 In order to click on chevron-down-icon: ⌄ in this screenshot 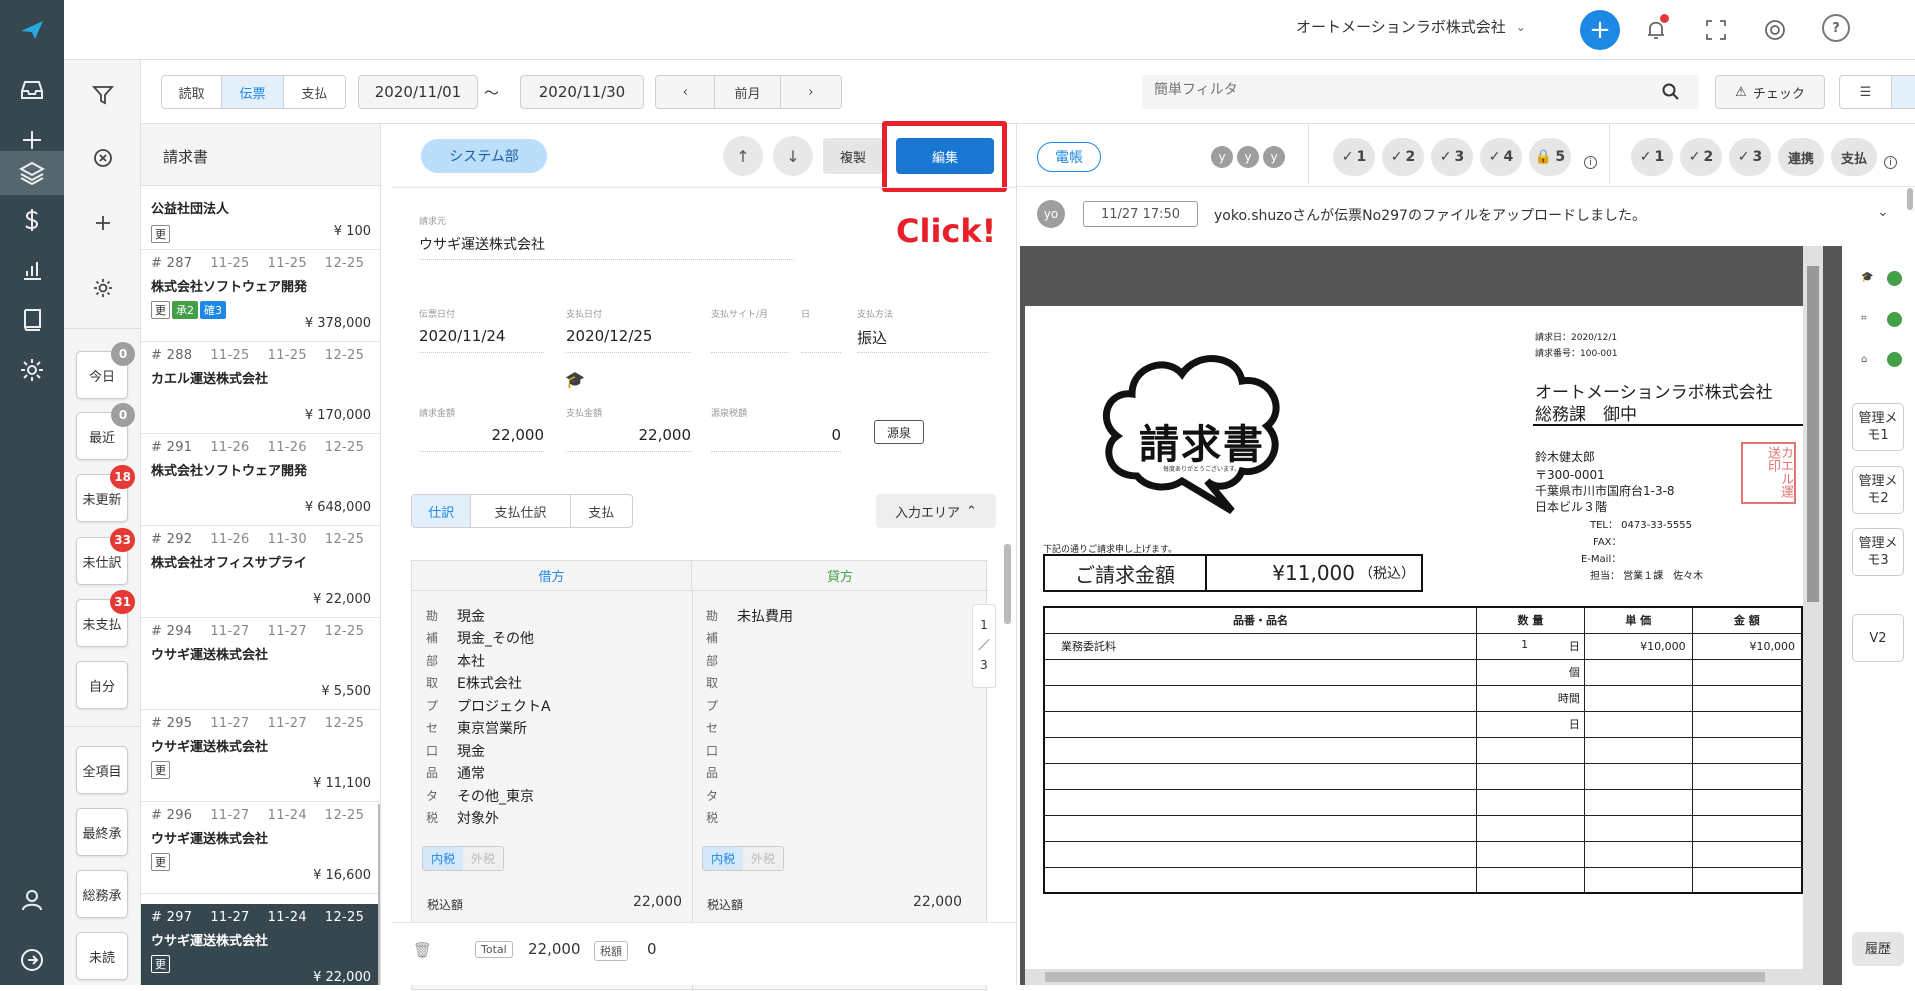, I will do `click(1883, 212)`.